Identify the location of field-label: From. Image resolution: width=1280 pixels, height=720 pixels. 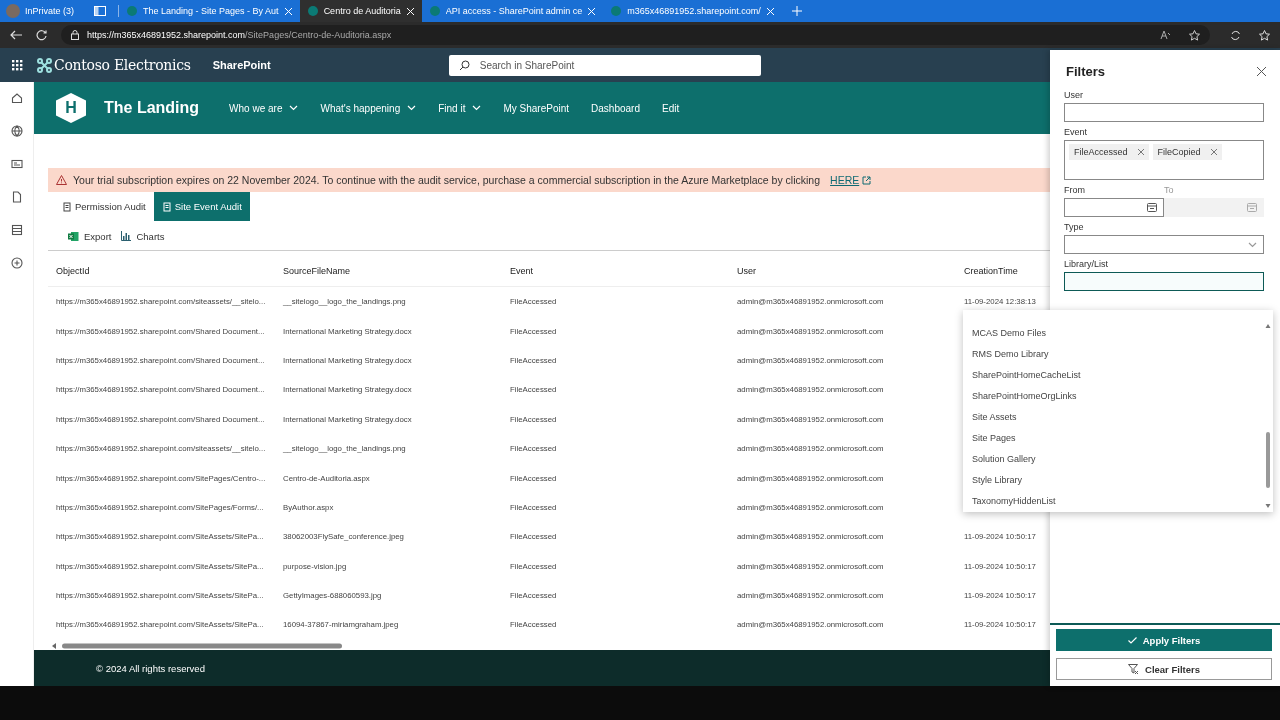
(1075, 190).